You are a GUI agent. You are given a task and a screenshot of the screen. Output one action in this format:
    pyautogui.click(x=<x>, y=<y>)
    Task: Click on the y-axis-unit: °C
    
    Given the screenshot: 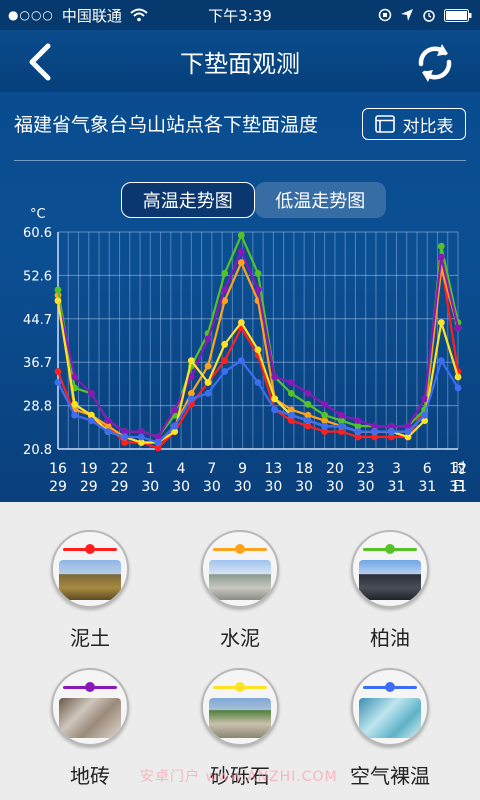 What is the action you would take?
    pyautogui.click(x=38, y=214)
    